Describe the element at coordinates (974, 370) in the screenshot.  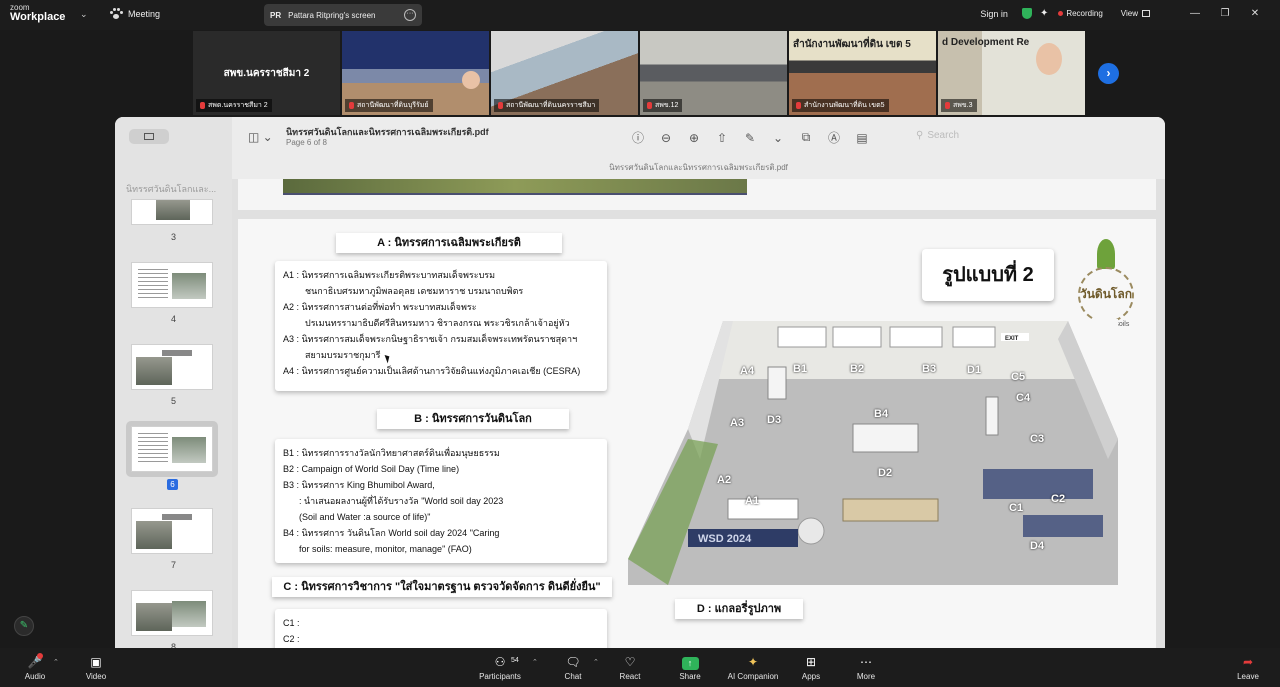
I see `zone-label: D1` at that location.